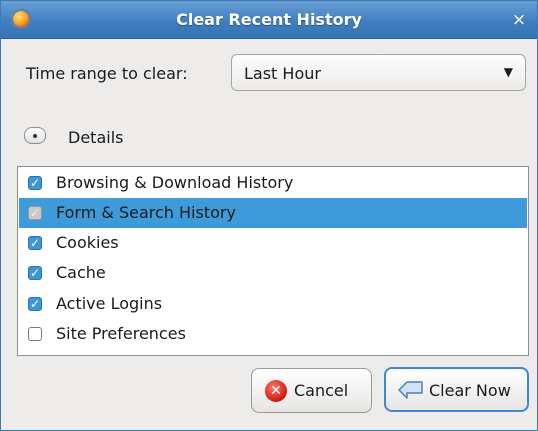 The width and height of the screenshot is (538, 431). What do you see at coordinates (378, 72) in the screenshot?
I see `time-range-select: Last Hour ▼` at bounding box center [378, 72].